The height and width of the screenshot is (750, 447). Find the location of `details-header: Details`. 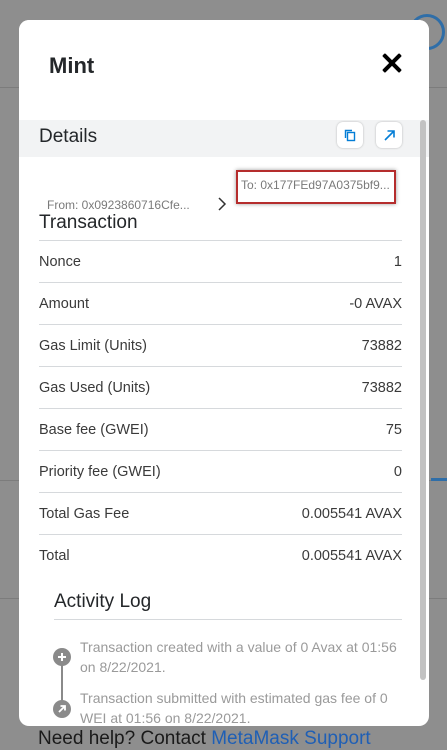

details-header: Details is located at coordinates (224, 138).